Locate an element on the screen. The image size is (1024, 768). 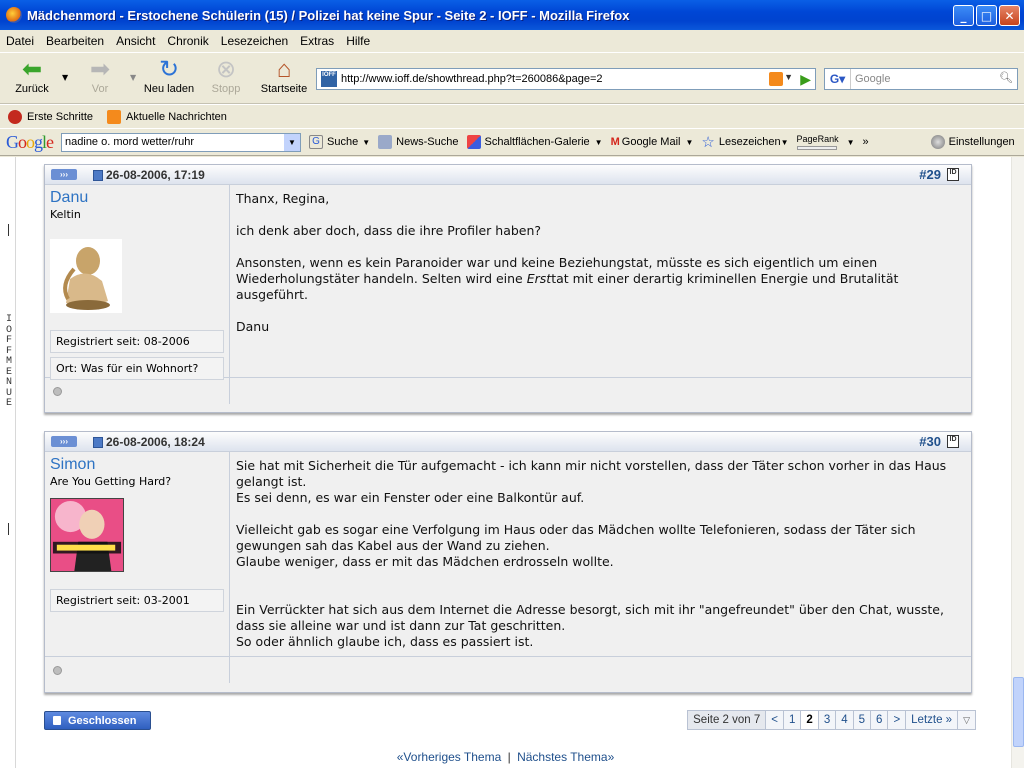
search-engine-icon: G▾ is located at coordinates (838, 79).